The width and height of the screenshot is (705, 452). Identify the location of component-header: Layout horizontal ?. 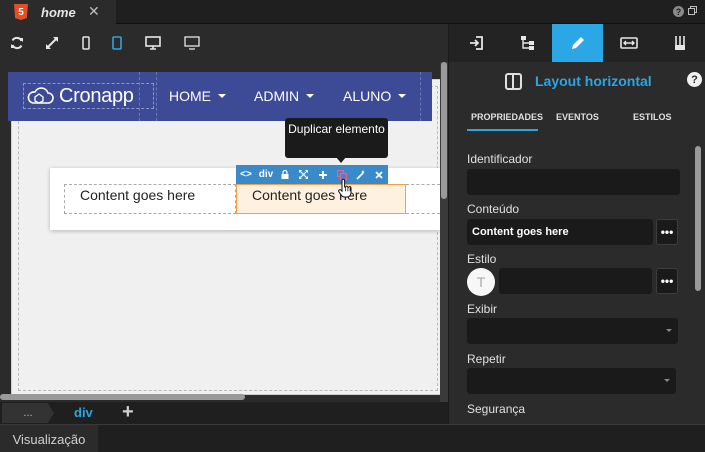
(577, 82).